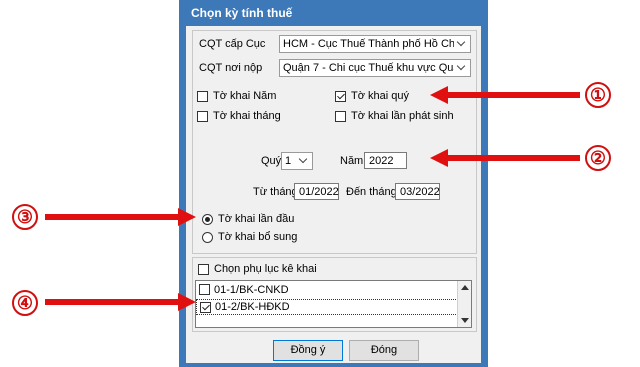  What do you see at coordinates (598, 95) in the screenshot?
I see `callout-1: ①` at bounding box center [598, 95].